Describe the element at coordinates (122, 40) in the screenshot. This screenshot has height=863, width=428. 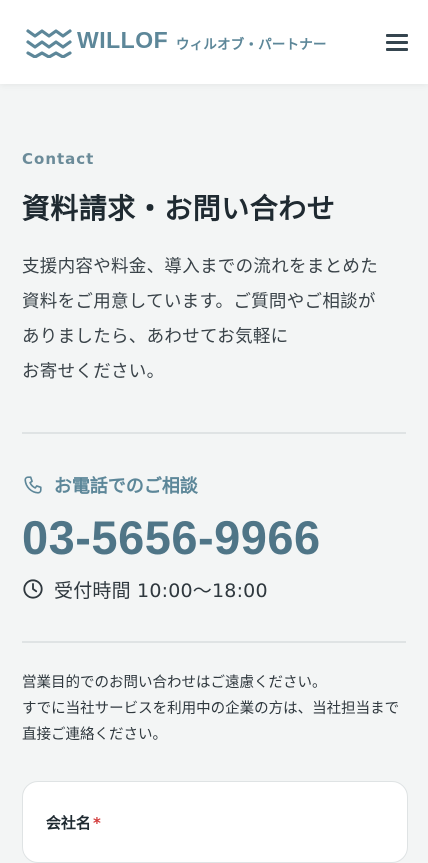
I see `logo-wordmark: WILLOF` at that location.